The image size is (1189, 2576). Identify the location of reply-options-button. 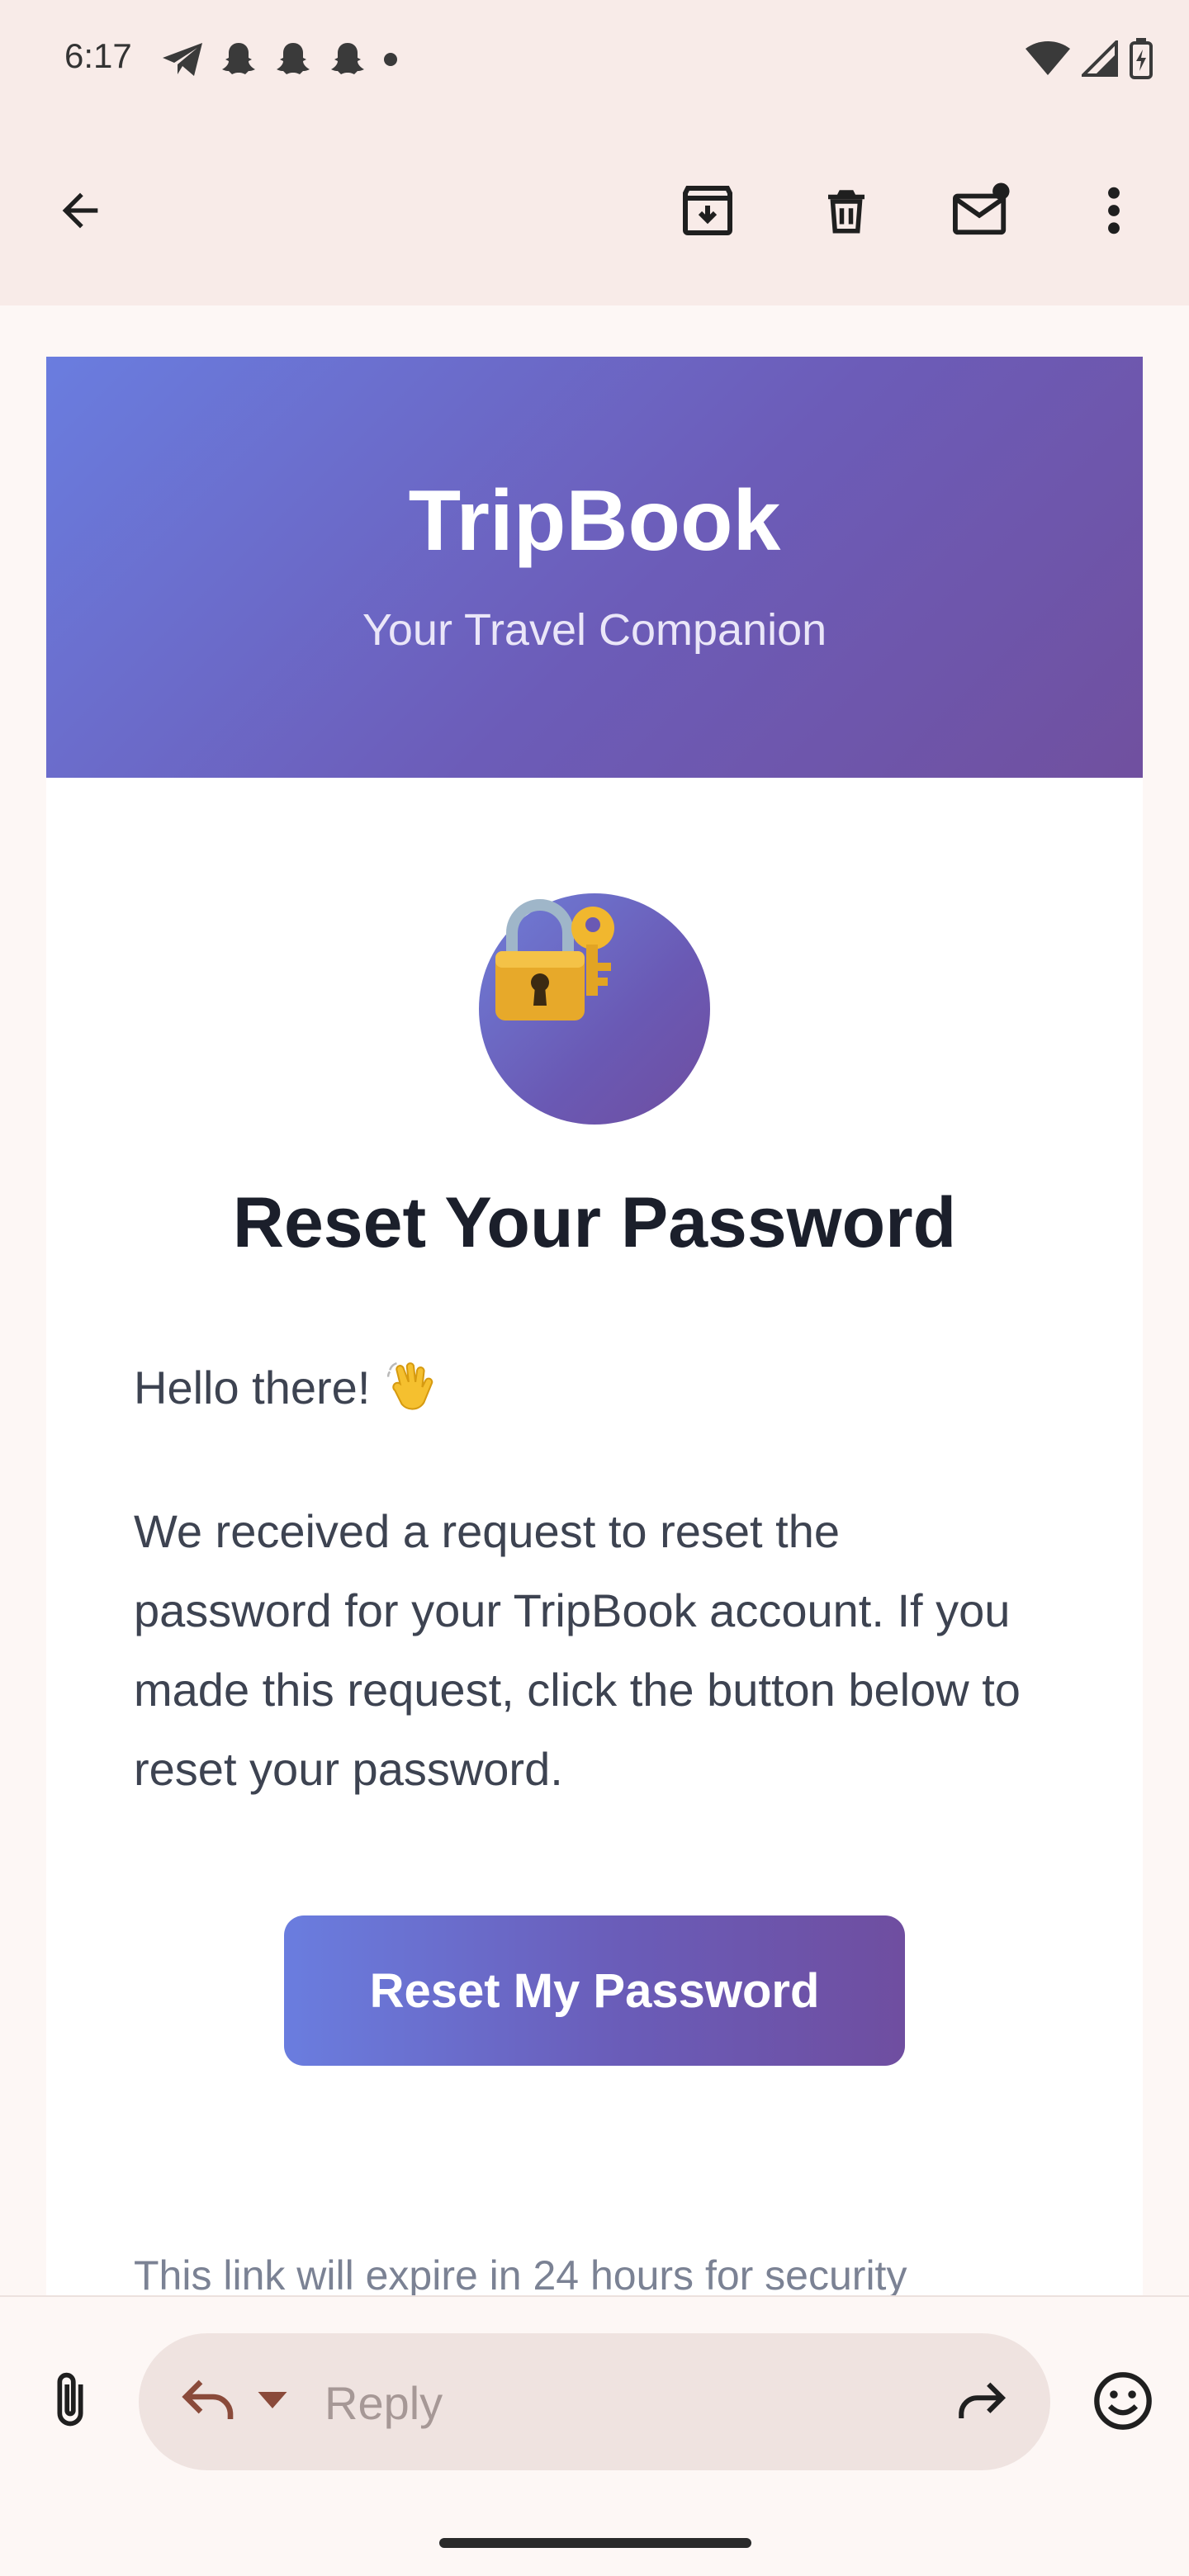
(272, 2402).